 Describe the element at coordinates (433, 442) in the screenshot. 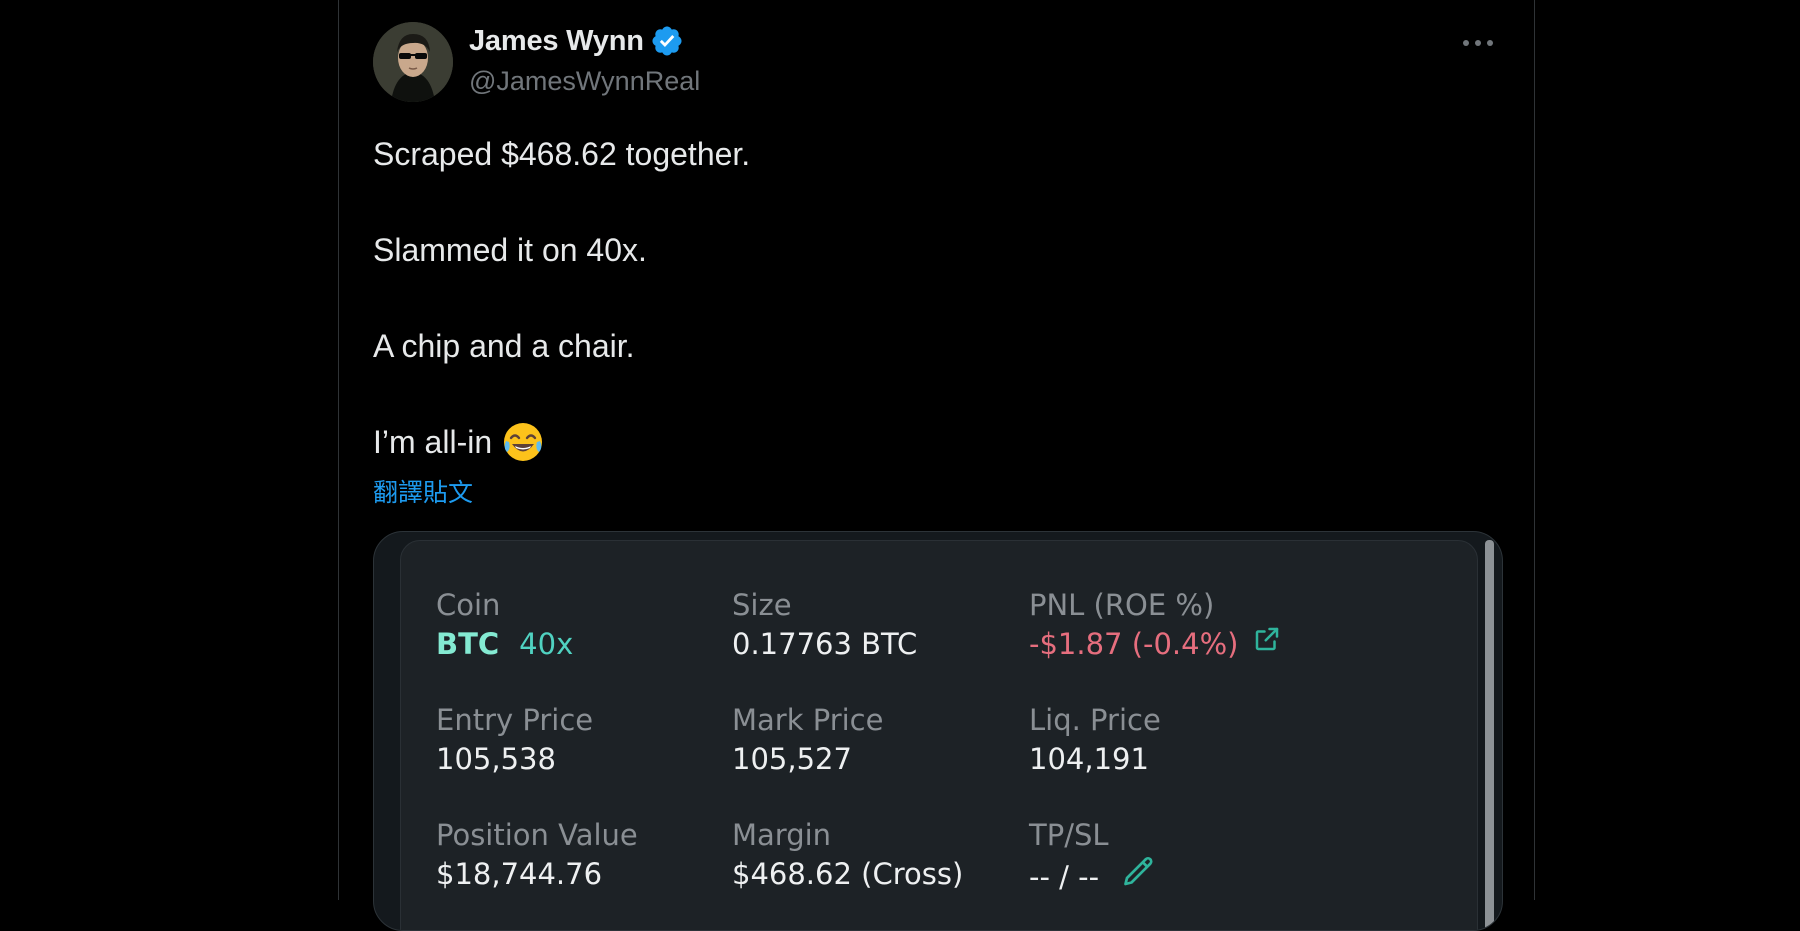

I see `tweet-line: I’m all-in` at that location.